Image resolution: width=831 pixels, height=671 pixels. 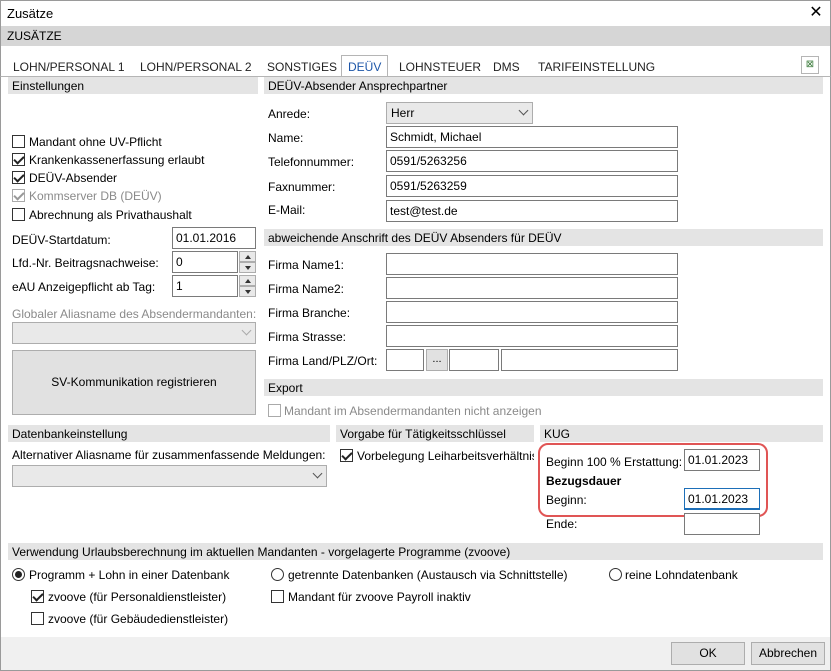 I want to click on telefon-label: Telefonnummer:, so click(x=311, y=162).